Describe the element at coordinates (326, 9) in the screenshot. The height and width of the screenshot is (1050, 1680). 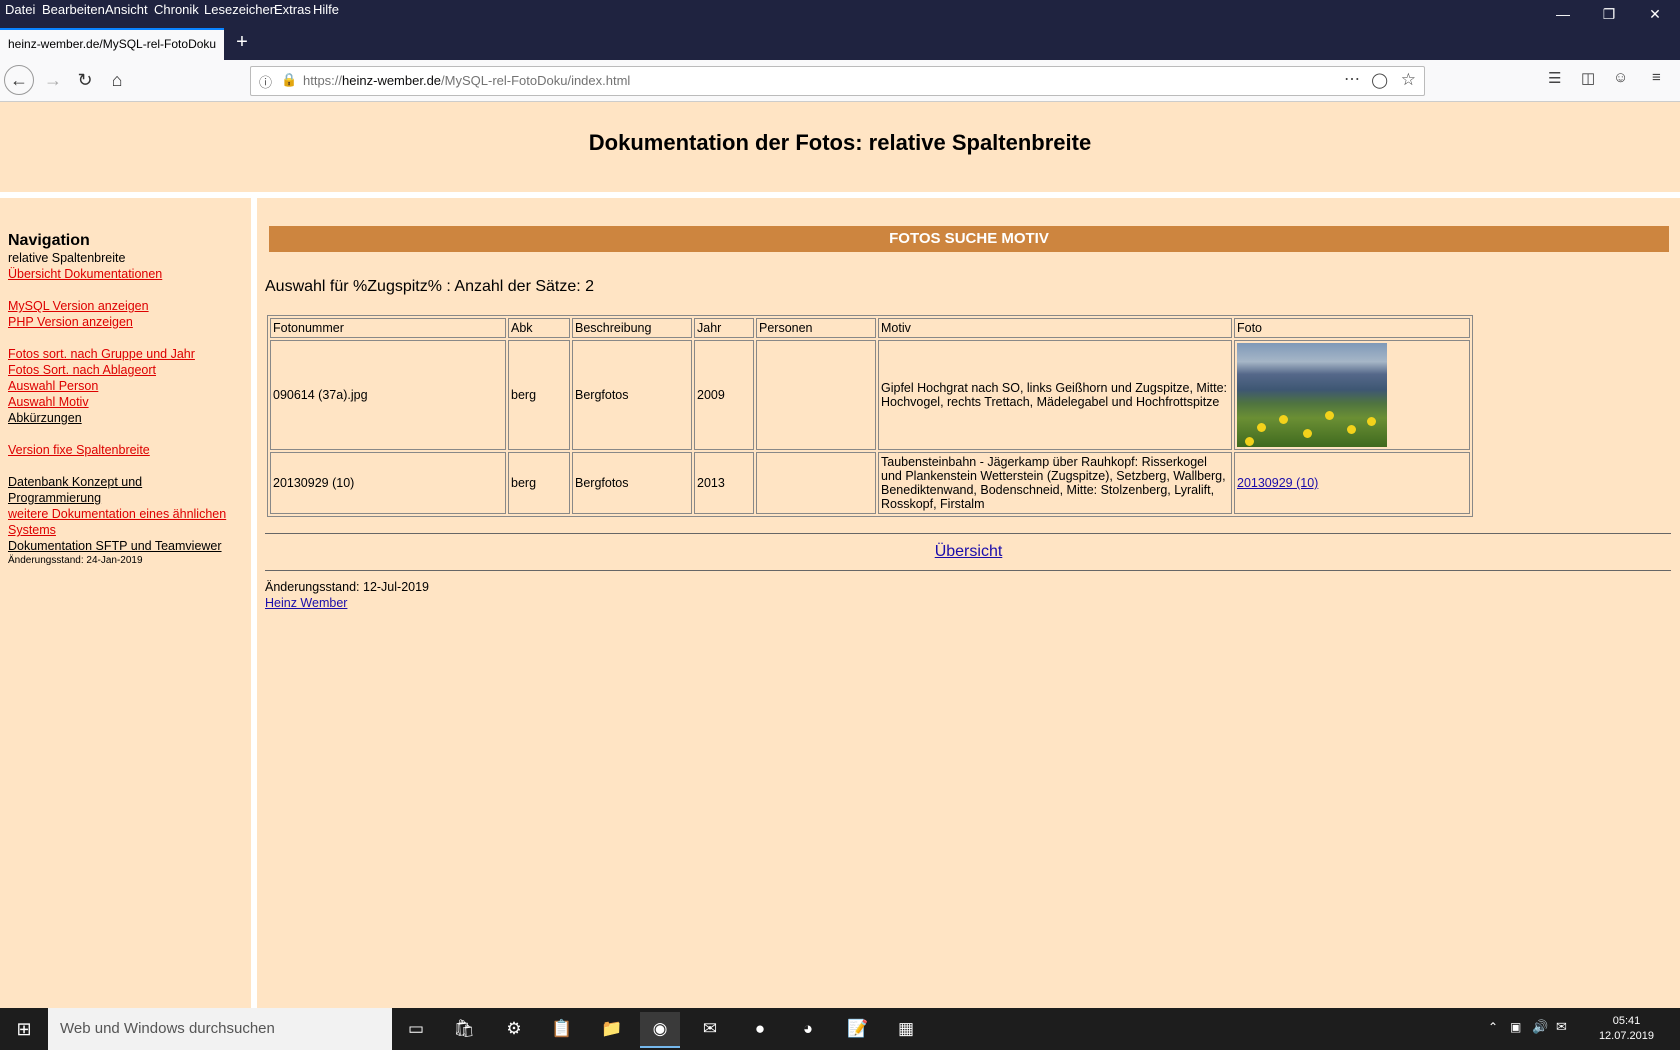
I see `menu-hilfe: Hilfe` at that location.